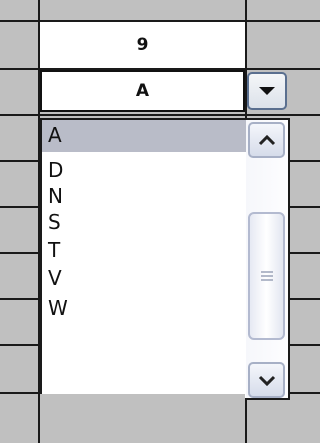  What do you see at coordinates (54, 222) in the screenshot?
I see `list-item-S: S` at bounding box center [54, 222].